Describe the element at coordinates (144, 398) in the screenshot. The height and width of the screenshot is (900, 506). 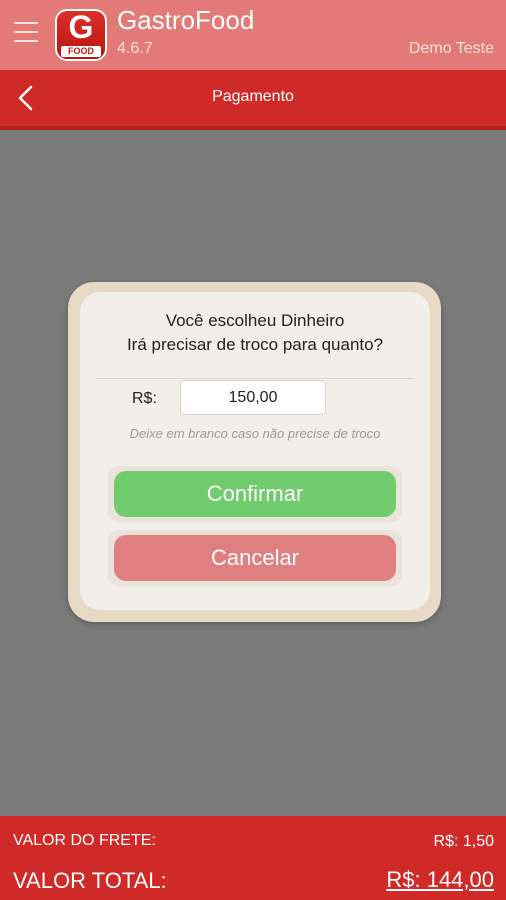
I see `currency-label: R$:` at that location.